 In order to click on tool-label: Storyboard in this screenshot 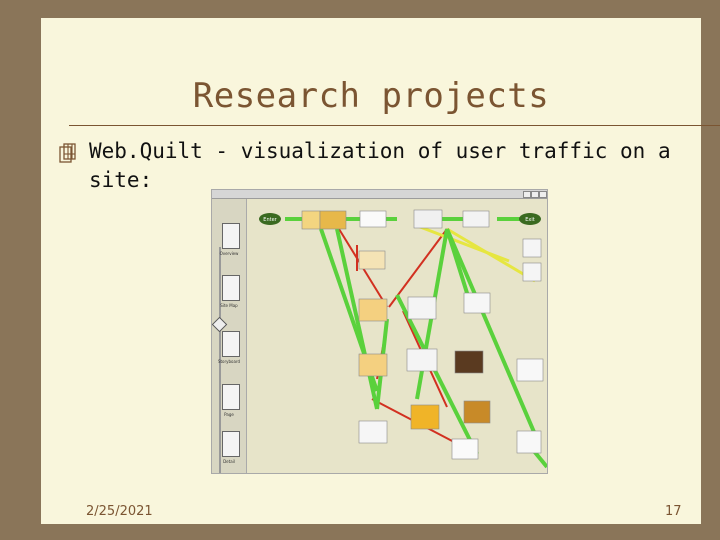, I will do `click(229, 361)`.